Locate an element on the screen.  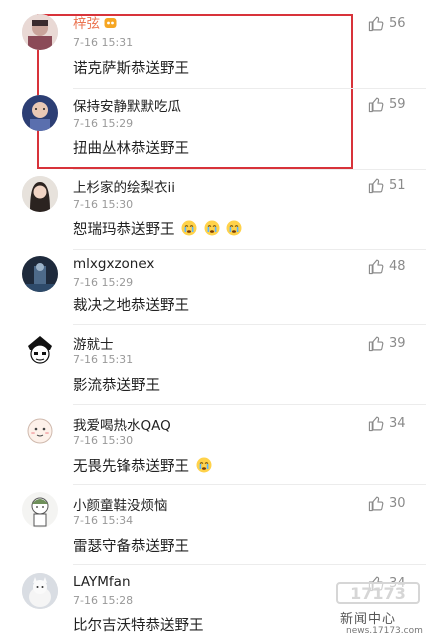
username: 我爱喝热水QAQ is located at coordinates (122, 424).